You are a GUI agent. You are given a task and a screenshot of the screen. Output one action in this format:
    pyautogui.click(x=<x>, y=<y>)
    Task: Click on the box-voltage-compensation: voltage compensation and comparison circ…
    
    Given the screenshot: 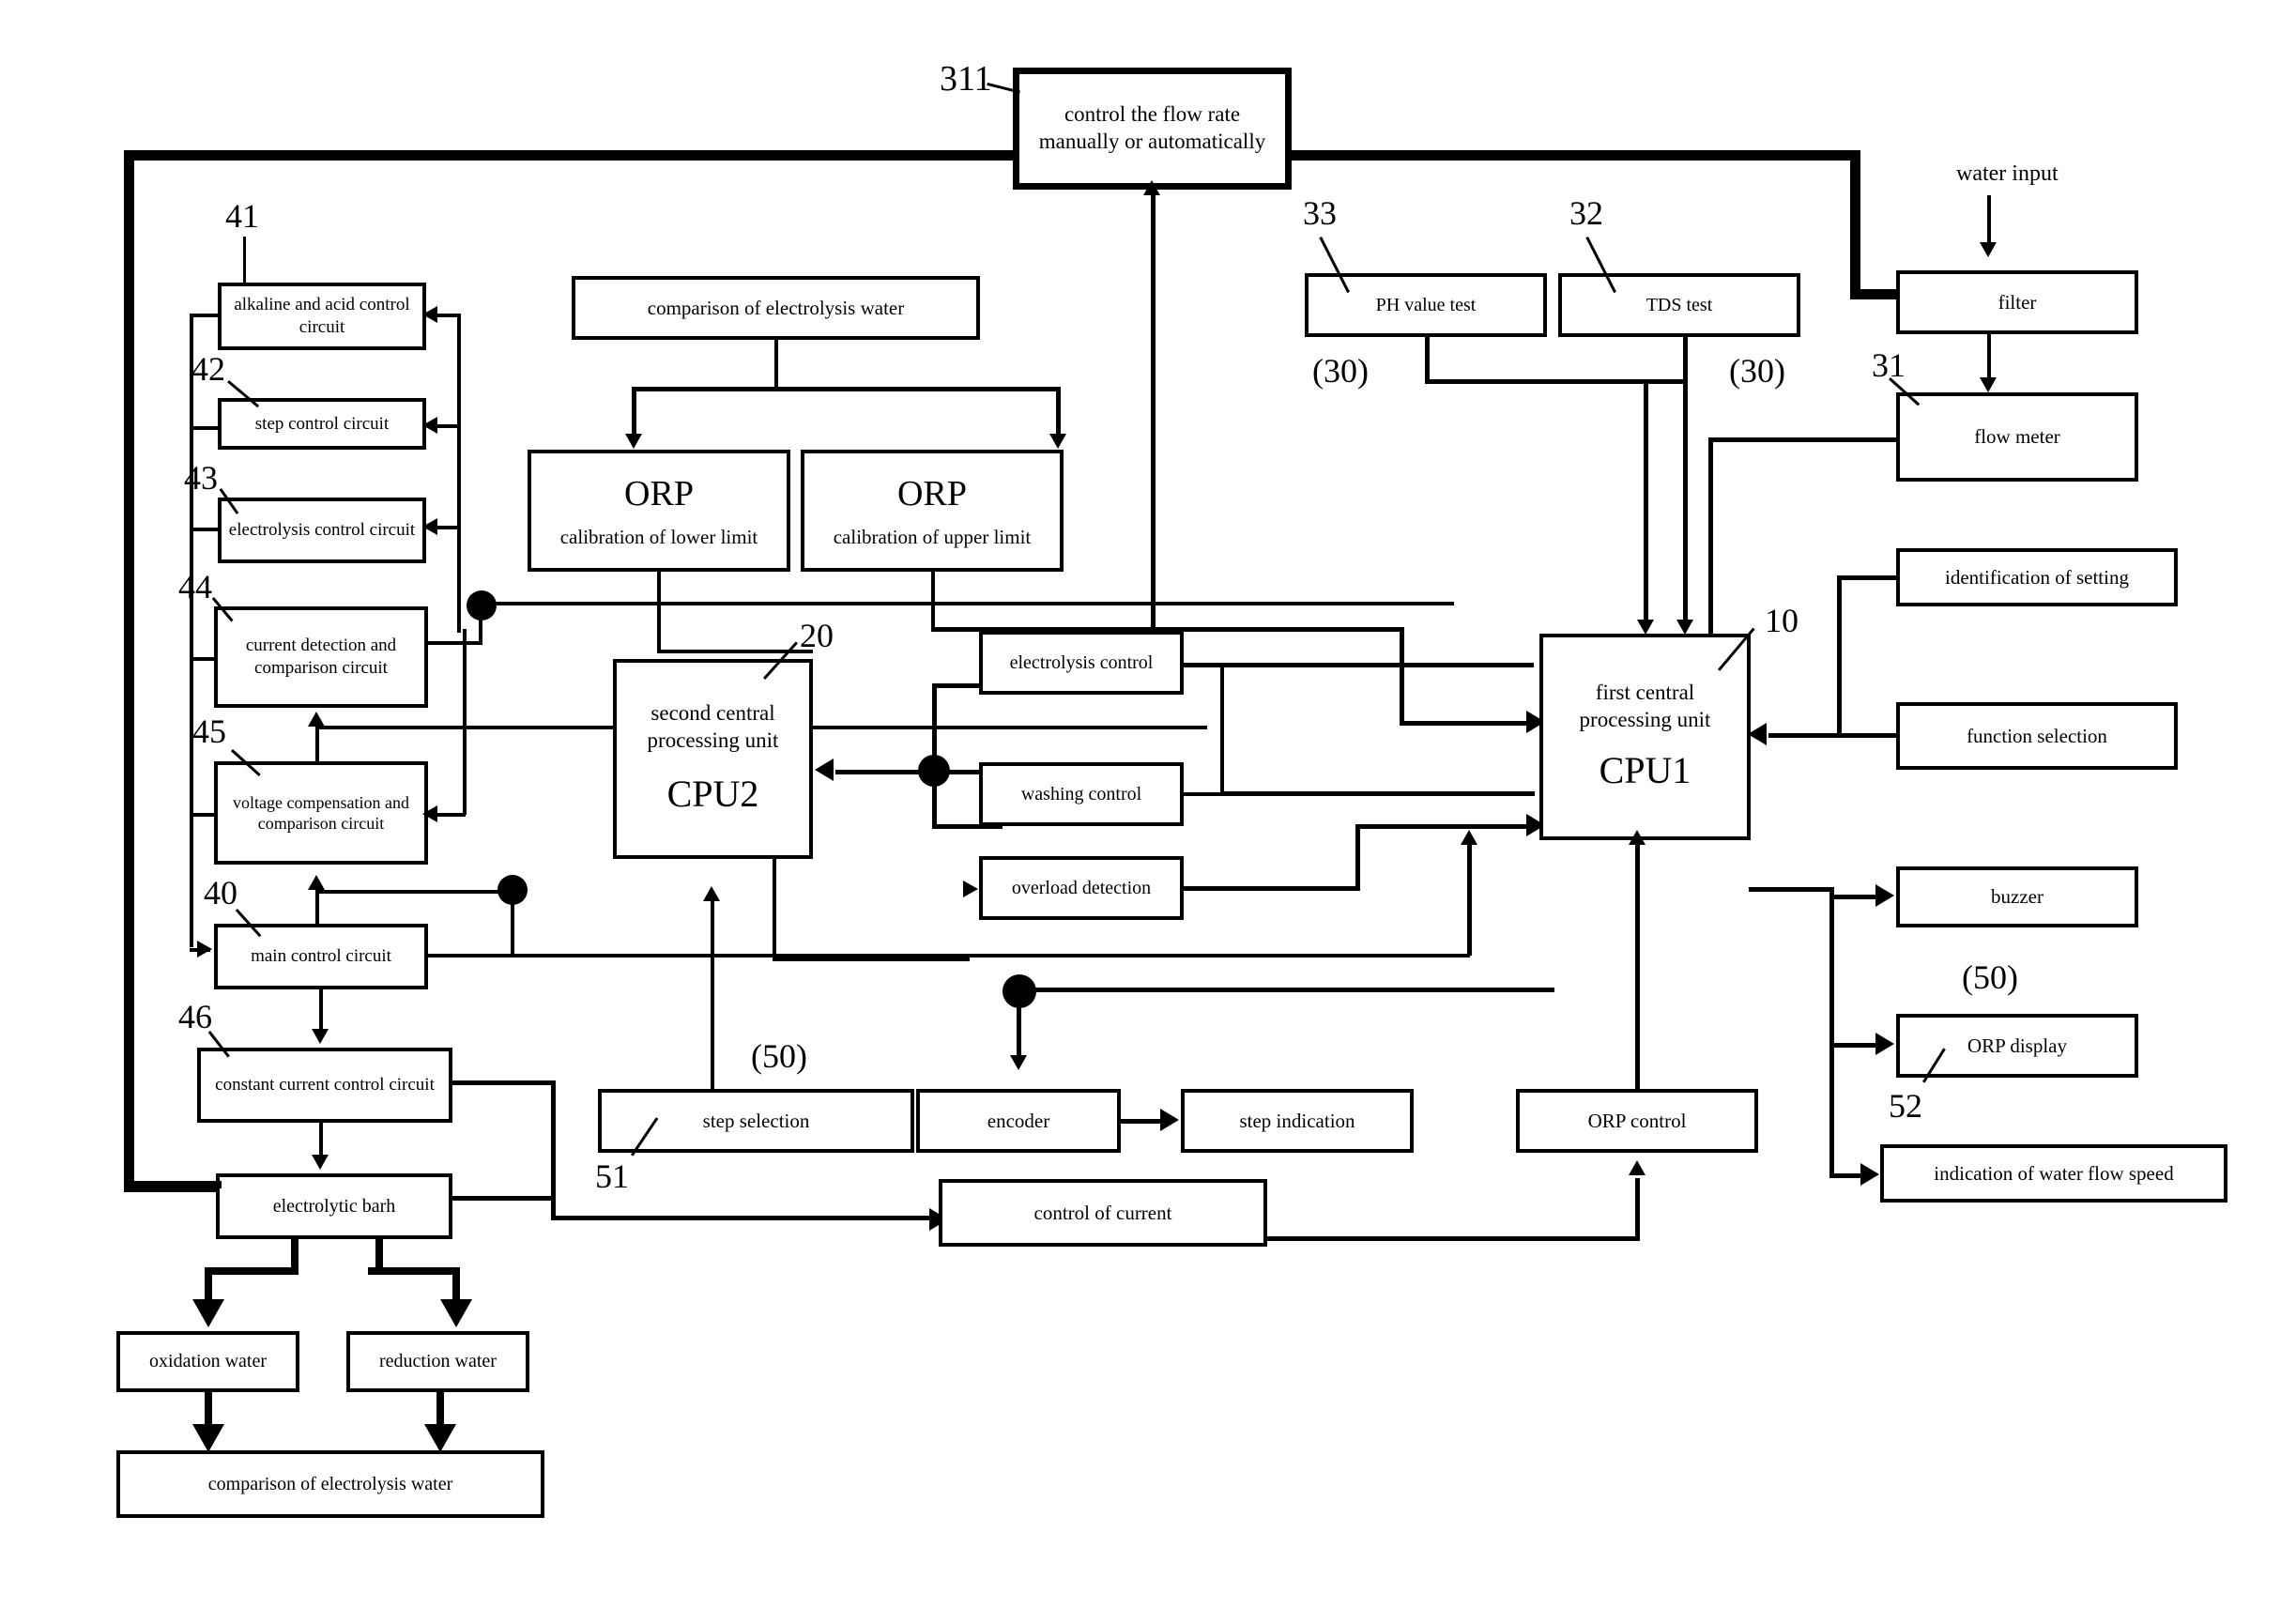 What is the action you would take?
    pyautogui.click(x=321, y=813)
    